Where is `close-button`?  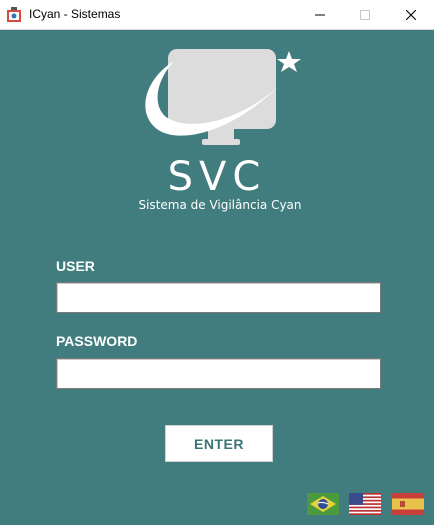
close-button is located at coordinates (411, 15).